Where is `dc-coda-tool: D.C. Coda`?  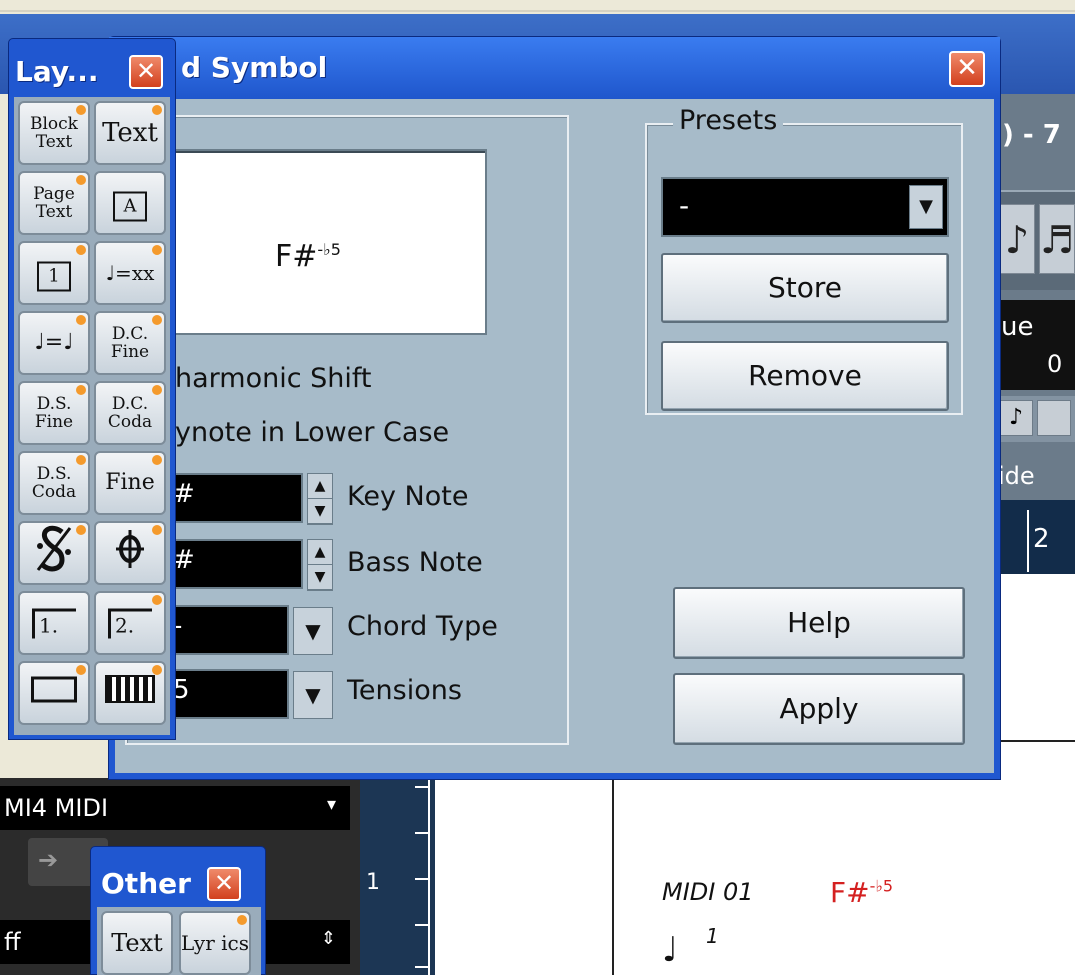 dc-coda-tool: D.C. Coda is located at coordinates (130, 413).